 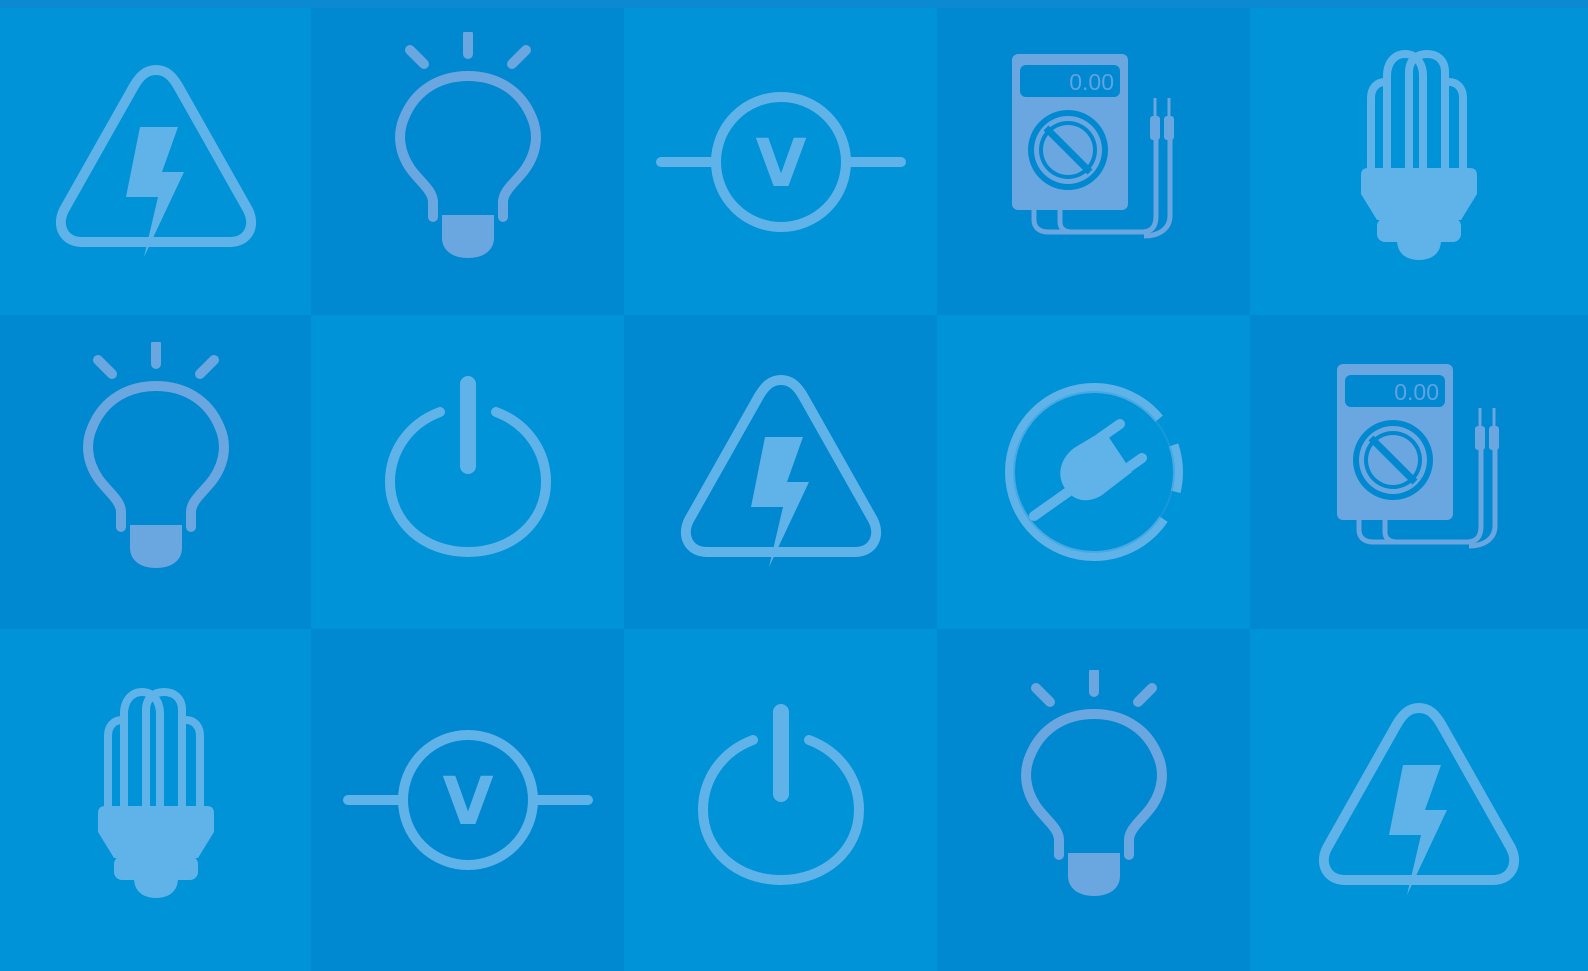 What do you see at coordinates (794, 4) in the screenshot?
I see `top-strip` at bounding box center [794, 4].